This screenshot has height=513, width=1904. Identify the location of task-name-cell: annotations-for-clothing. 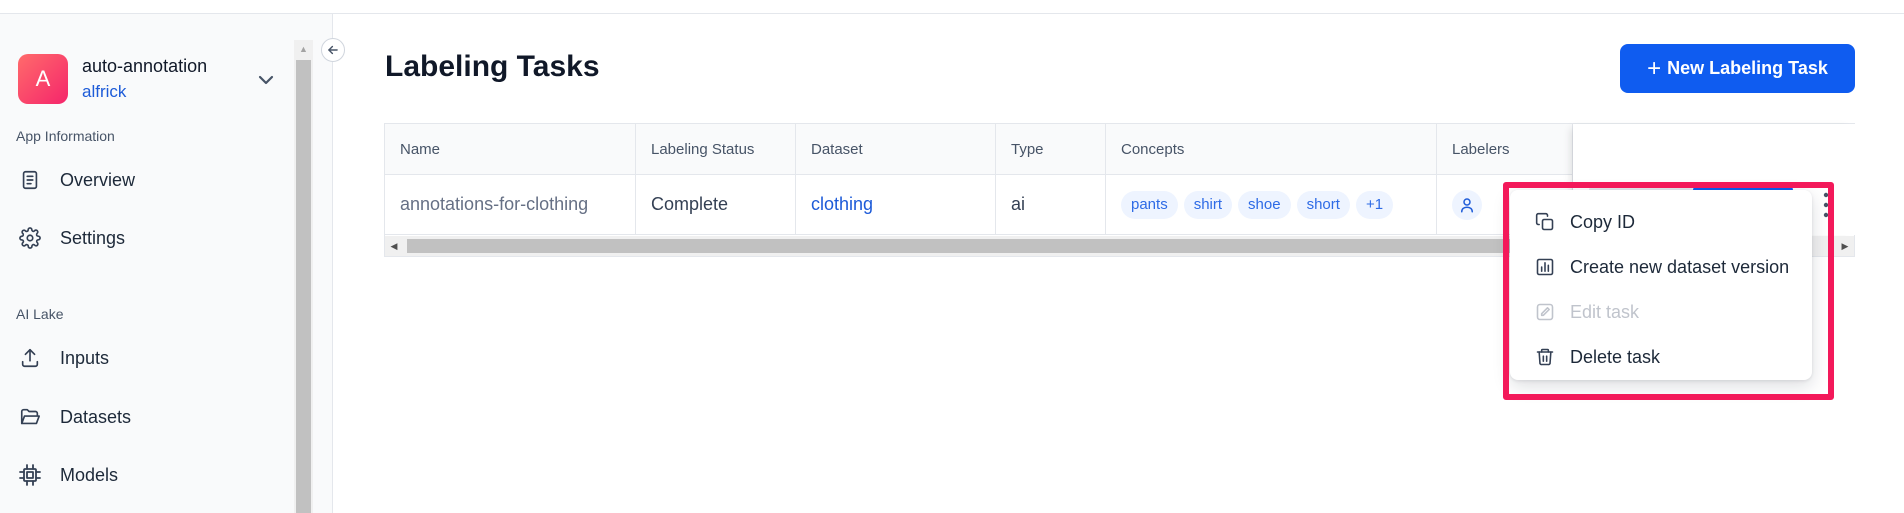
(510, 204).